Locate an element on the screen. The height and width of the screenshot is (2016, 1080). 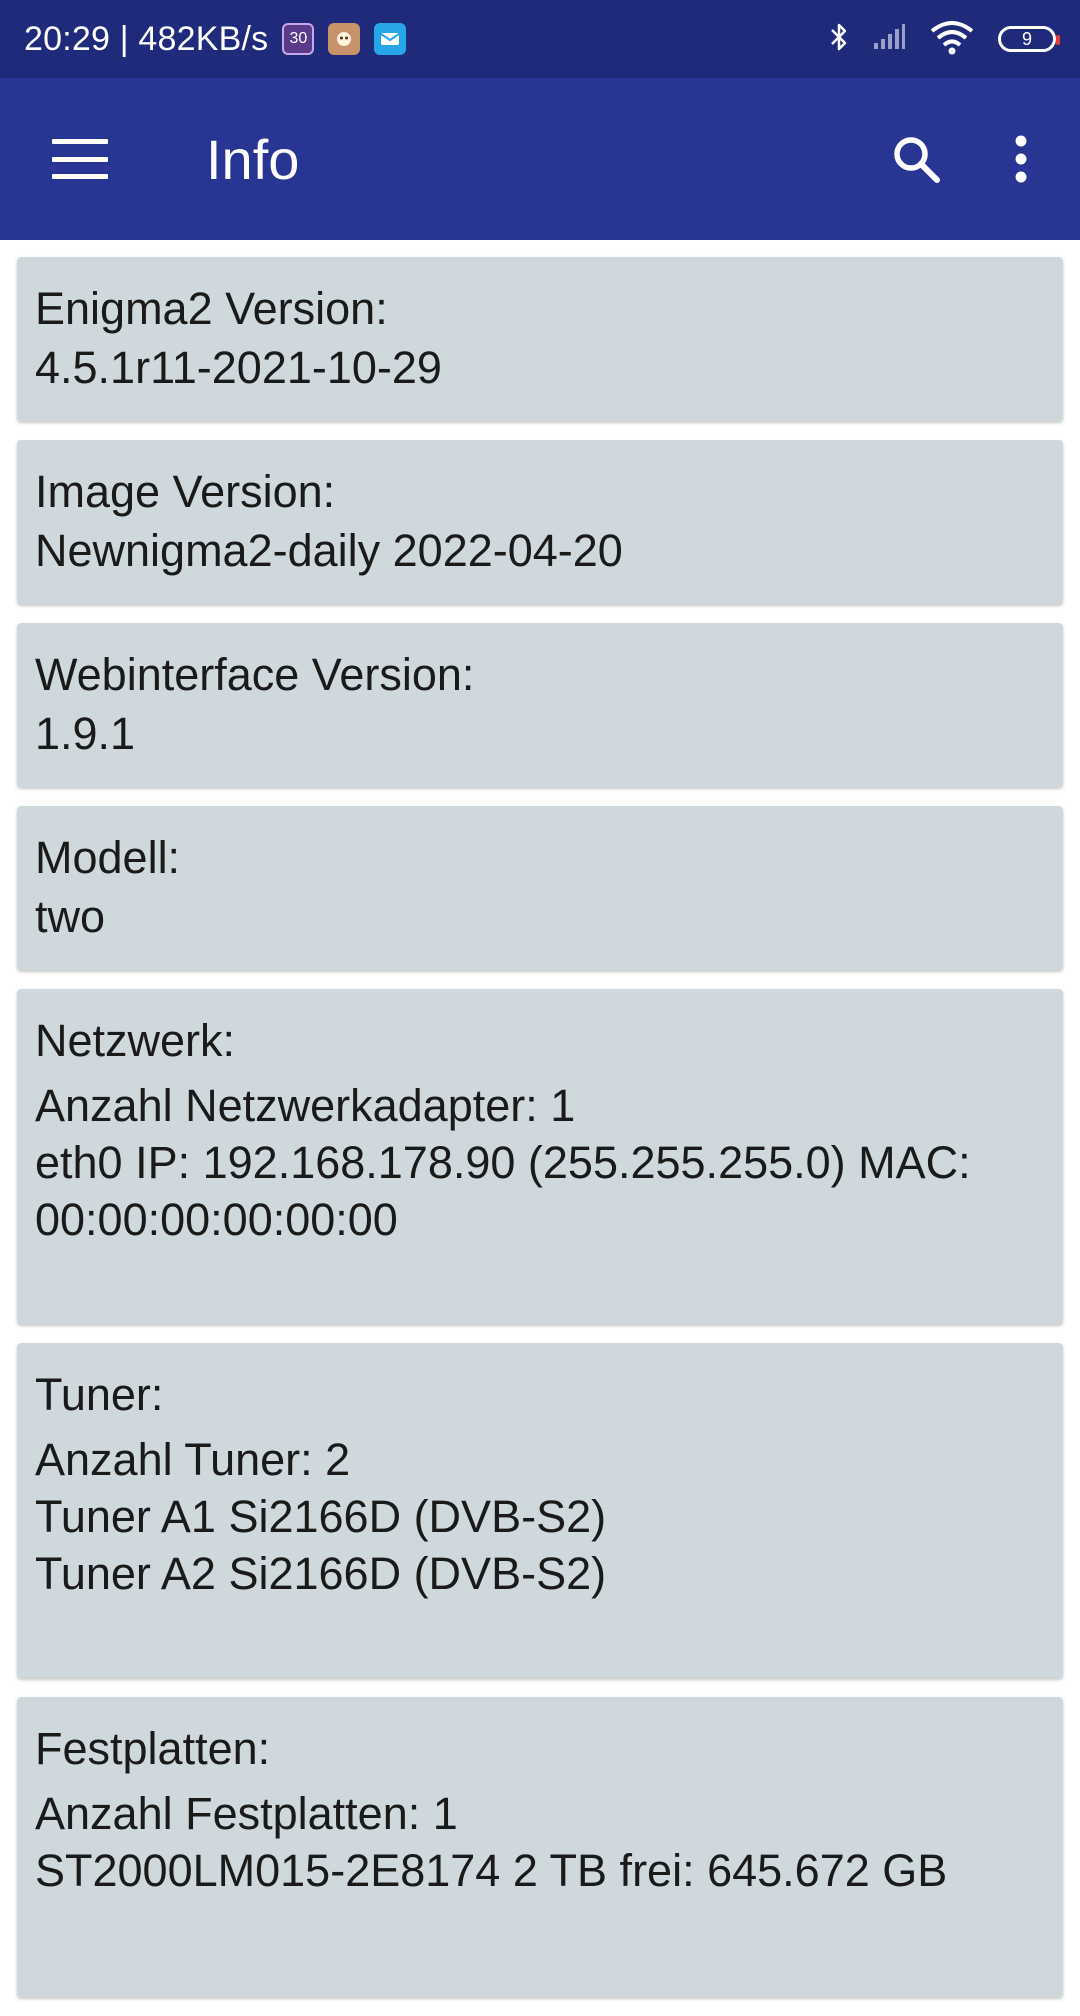
notification-calendar-icon: 30 is located at coordinates (298, 39).